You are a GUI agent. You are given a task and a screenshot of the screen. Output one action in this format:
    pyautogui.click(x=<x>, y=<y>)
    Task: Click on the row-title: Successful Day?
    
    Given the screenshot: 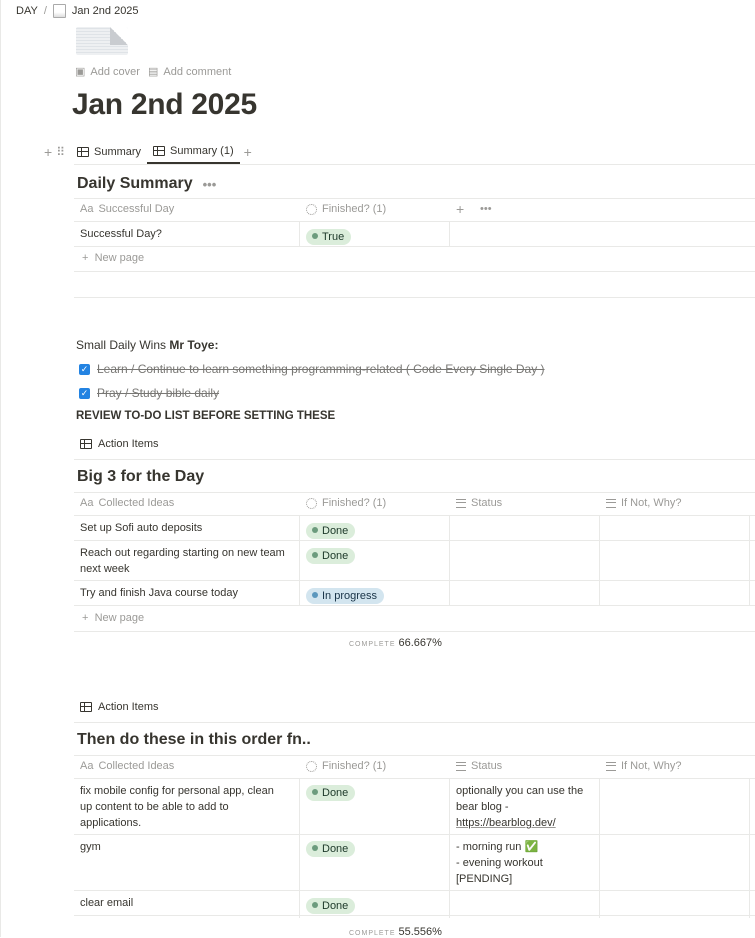 What is the action you would take?
    pyautogui.click(x=121, y=234)
    